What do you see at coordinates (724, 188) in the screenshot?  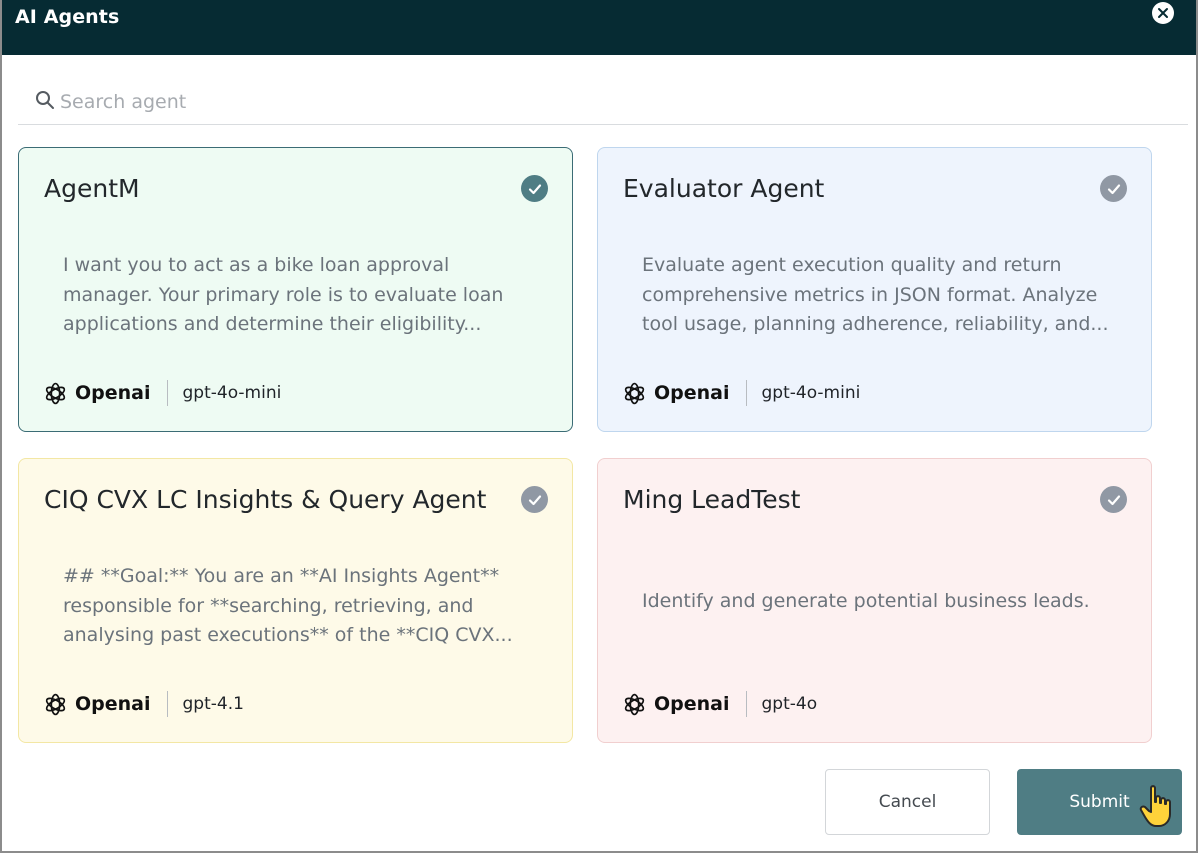 I see `agent-name: Evaluator Agent` at bounding box center [724, 188].